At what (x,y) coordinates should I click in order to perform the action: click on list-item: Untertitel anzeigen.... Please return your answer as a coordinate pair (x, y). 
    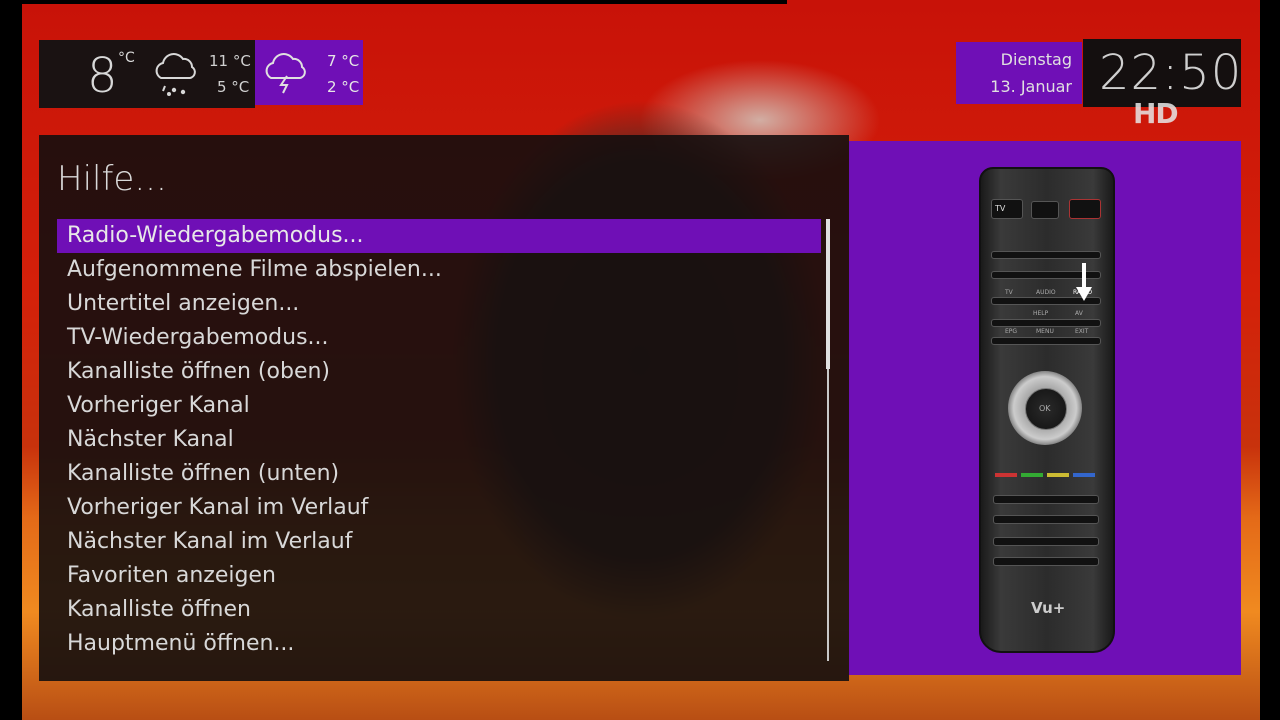
    Looking at the image, I should click on (439, 304).